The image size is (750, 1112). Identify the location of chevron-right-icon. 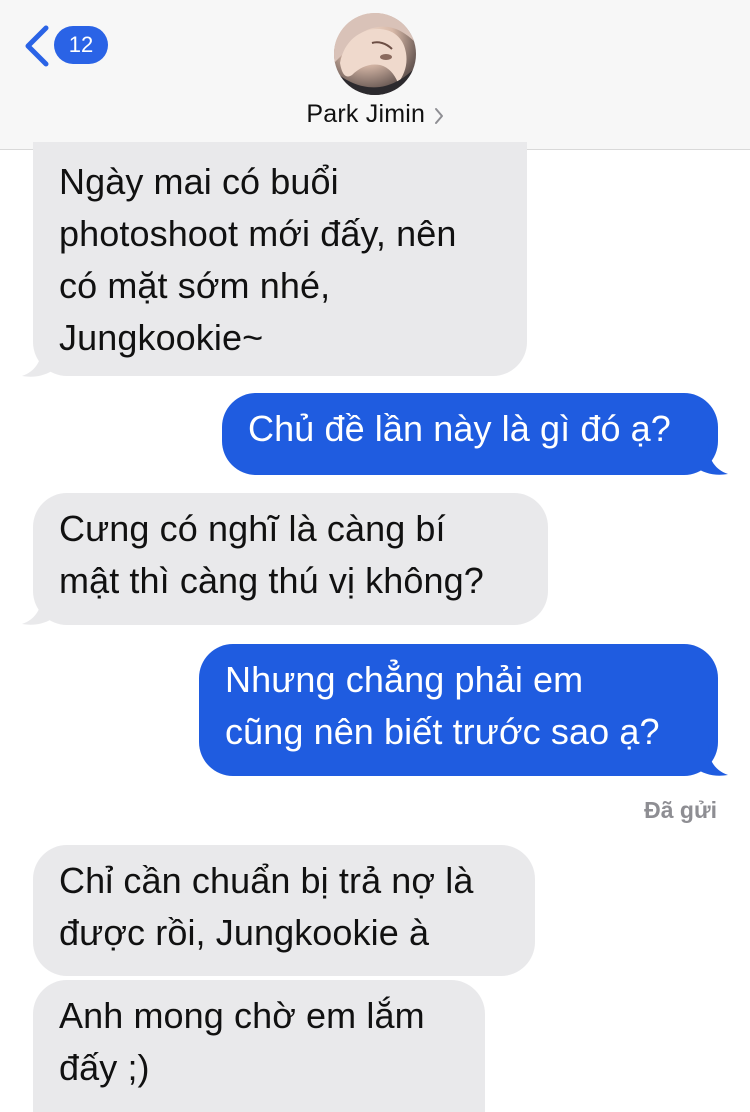
(438, 115).